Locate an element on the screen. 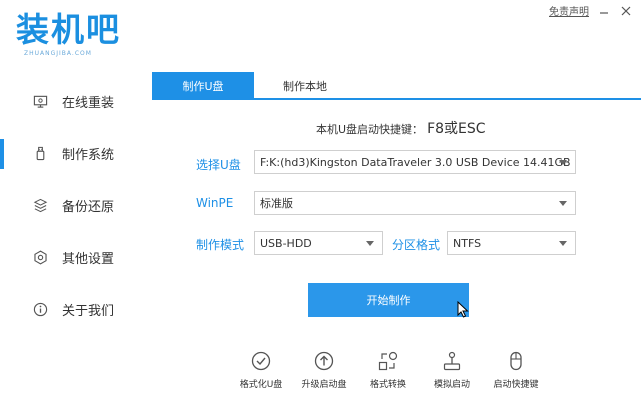 Image resolution: width=641 pixels, height=404 pixels. sidebar-item-make-system: 制作系统 is located at coordinates (70, 153).